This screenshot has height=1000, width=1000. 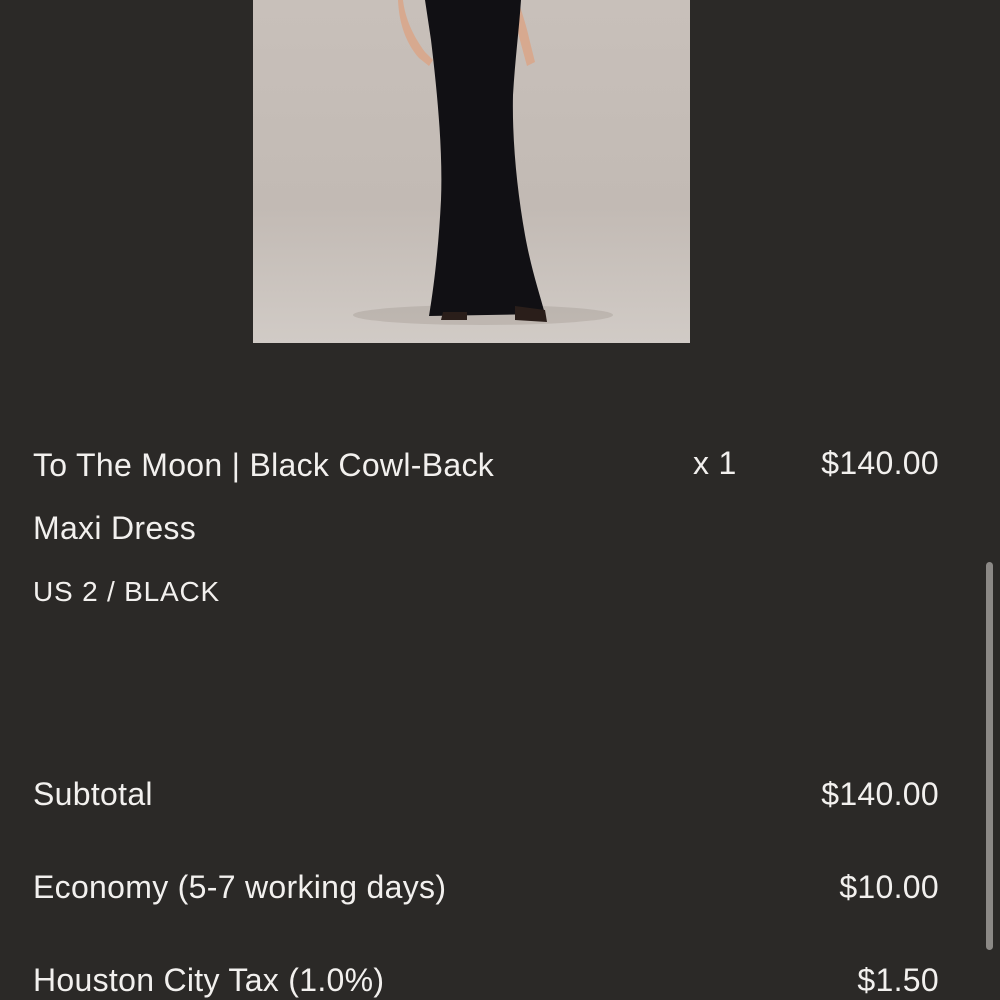 I want to click on product-name-line1: To The Moon | Black Cowl-Back, so click(x=264, y=465).